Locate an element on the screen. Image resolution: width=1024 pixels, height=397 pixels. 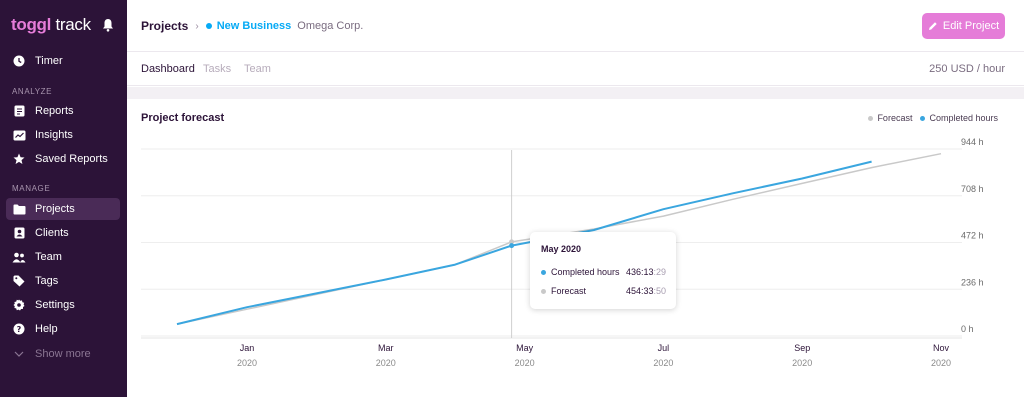
sidebar-item-insights: Insights is located at coordinates (63, 135).